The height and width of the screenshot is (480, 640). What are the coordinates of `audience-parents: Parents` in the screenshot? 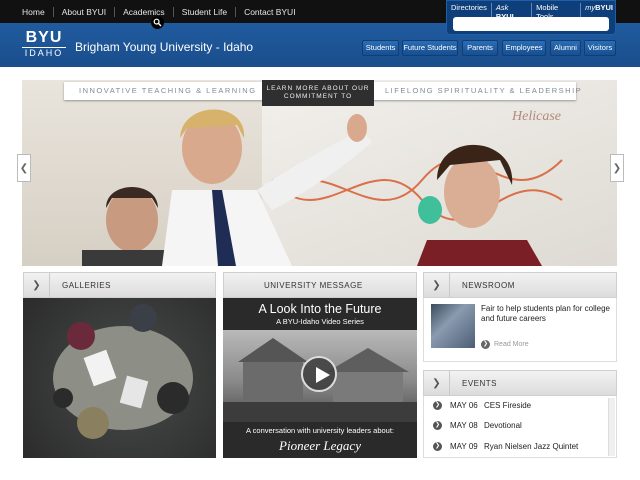 It's located at (480, 48).